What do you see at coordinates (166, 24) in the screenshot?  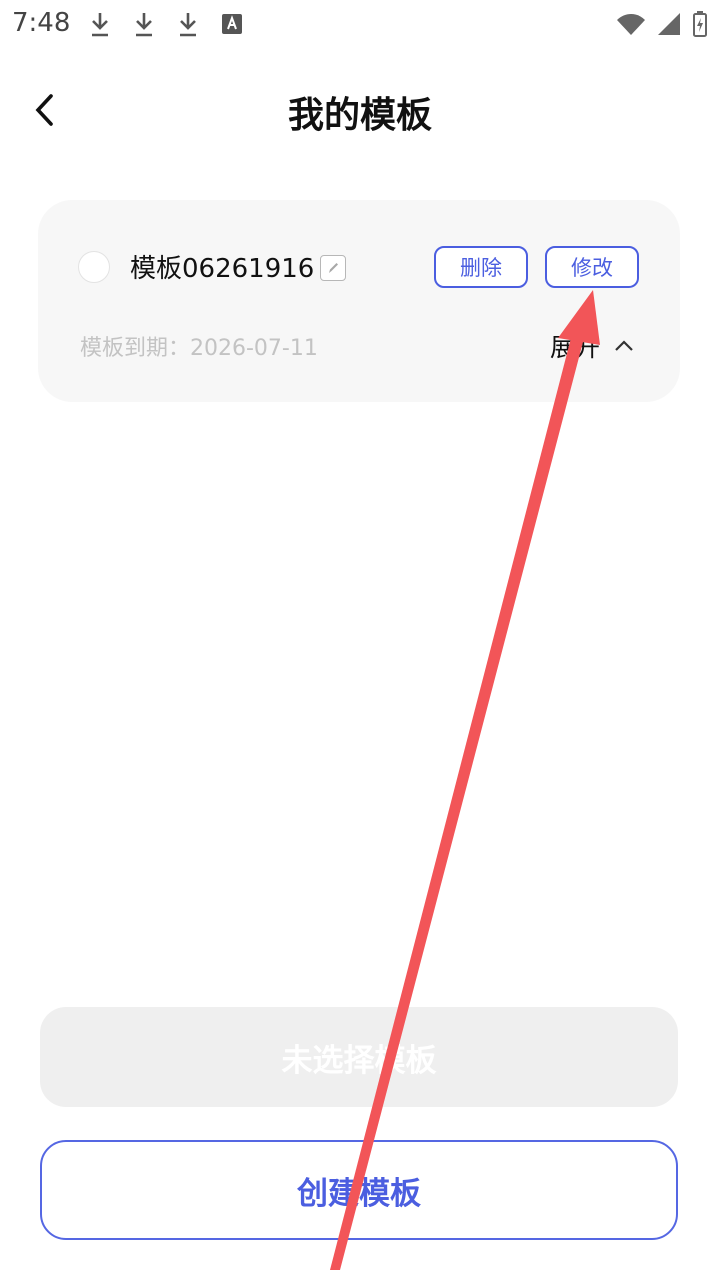 I see `notification-icons` at bounding box center [166, 24].